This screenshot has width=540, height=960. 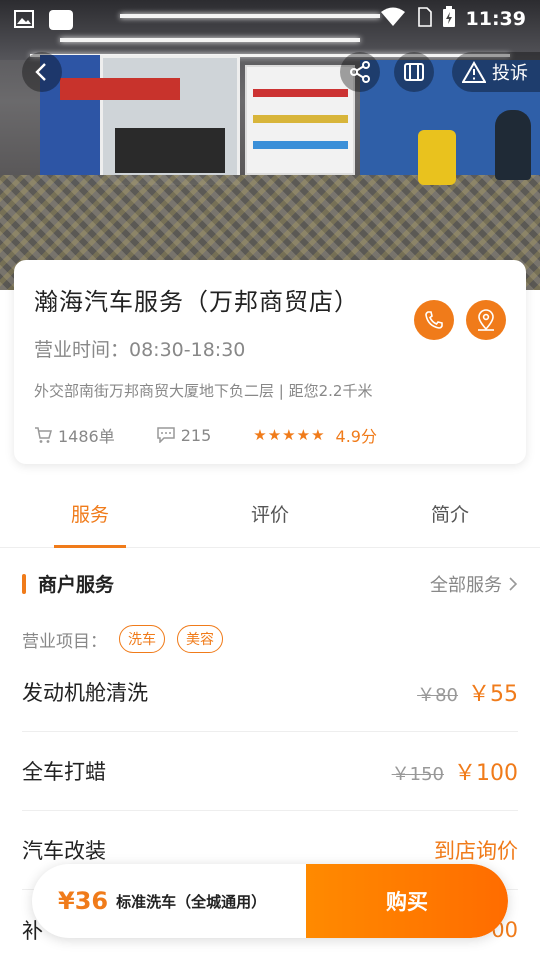 I want to click on share-button, so click(x=360, y=72).